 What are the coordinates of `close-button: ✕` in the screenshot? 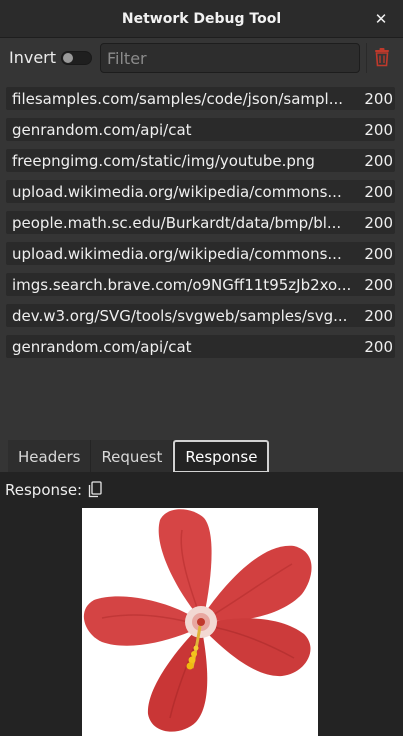 It's located at (381, 19).